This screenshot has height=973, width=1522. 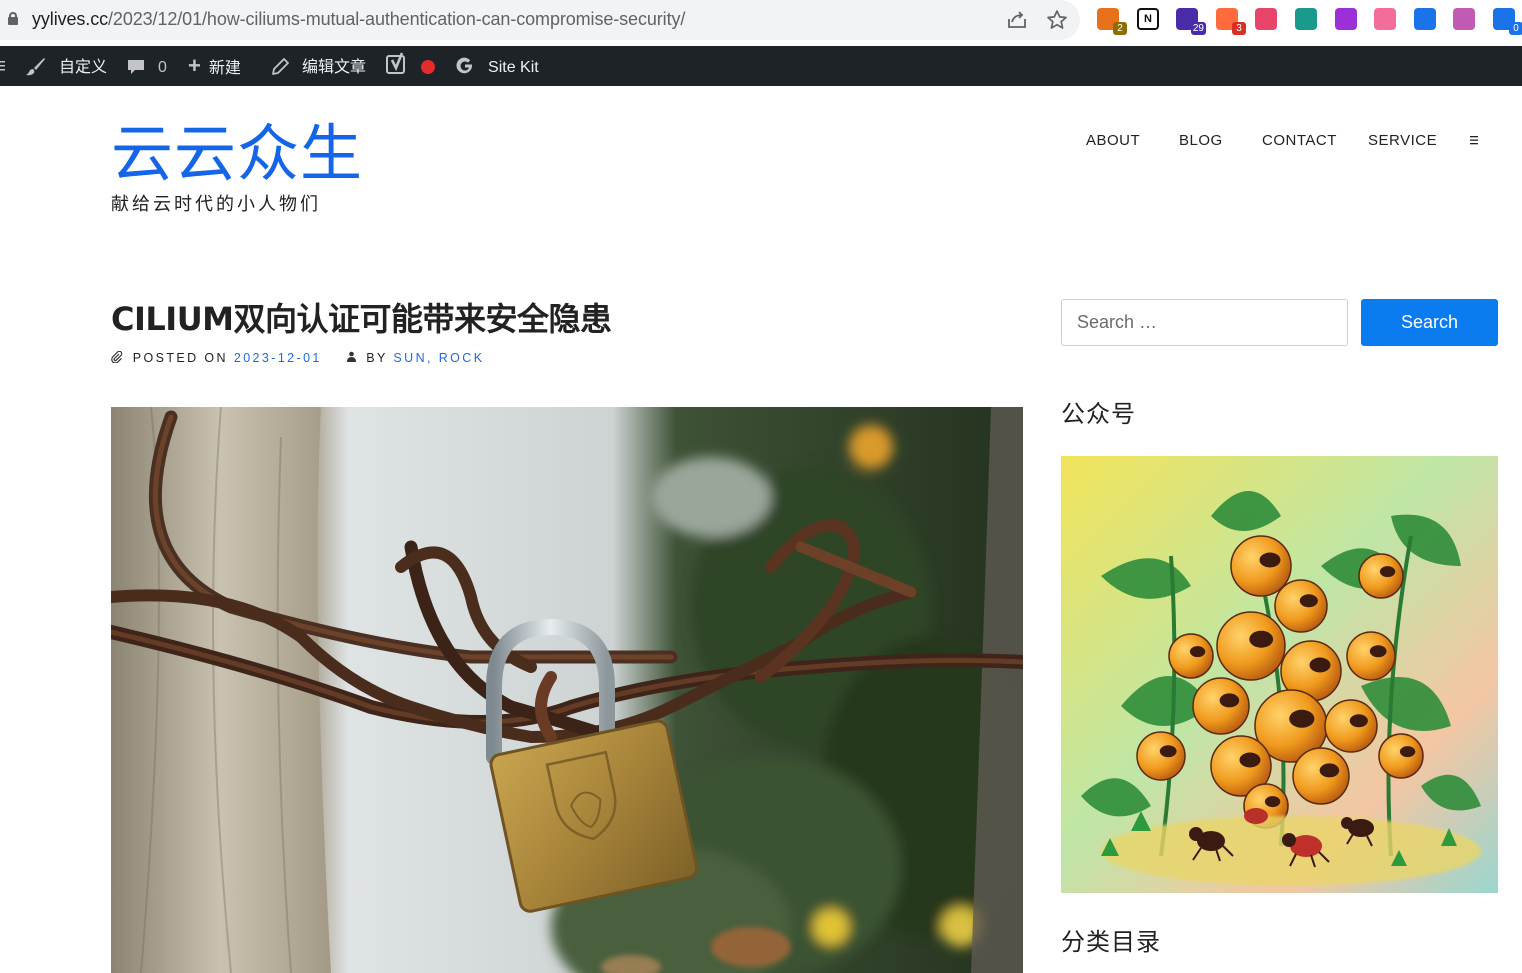 What do you see at coordinates (1425, 19) in the screenshot?
I see `blue-arrow-extension` at bounding box center [1425, 19].